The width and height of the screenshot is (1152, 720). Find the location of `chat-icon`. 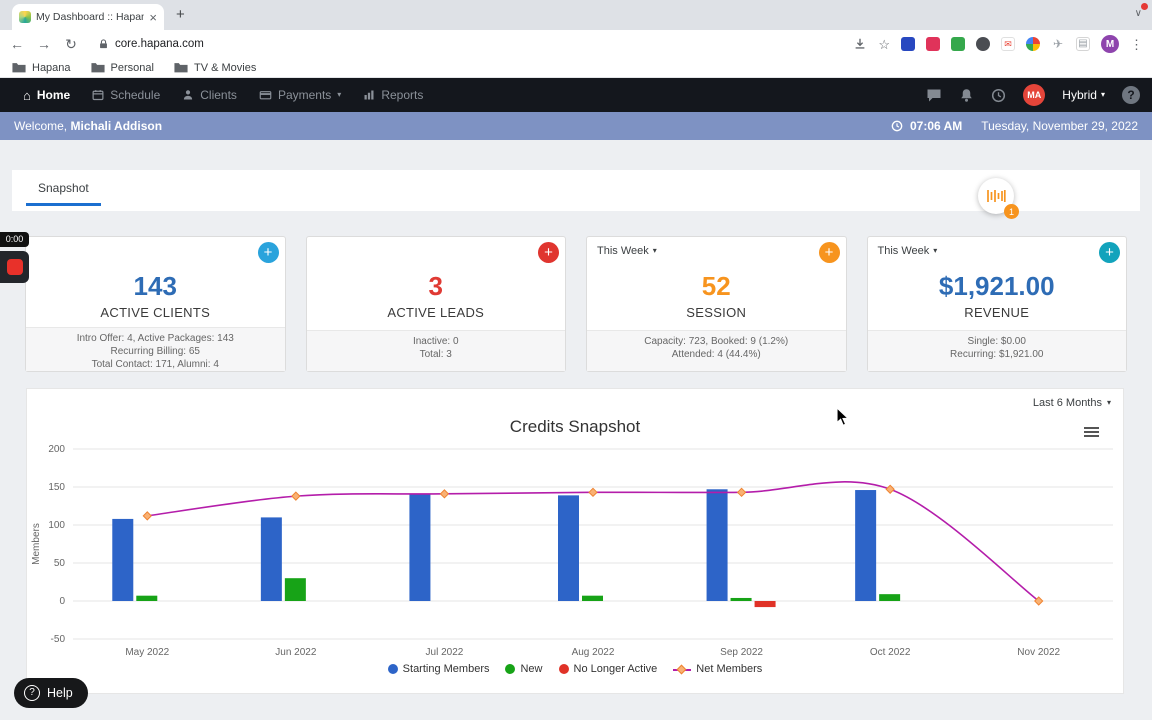

chat-icon is located at coordinates (934, 95).